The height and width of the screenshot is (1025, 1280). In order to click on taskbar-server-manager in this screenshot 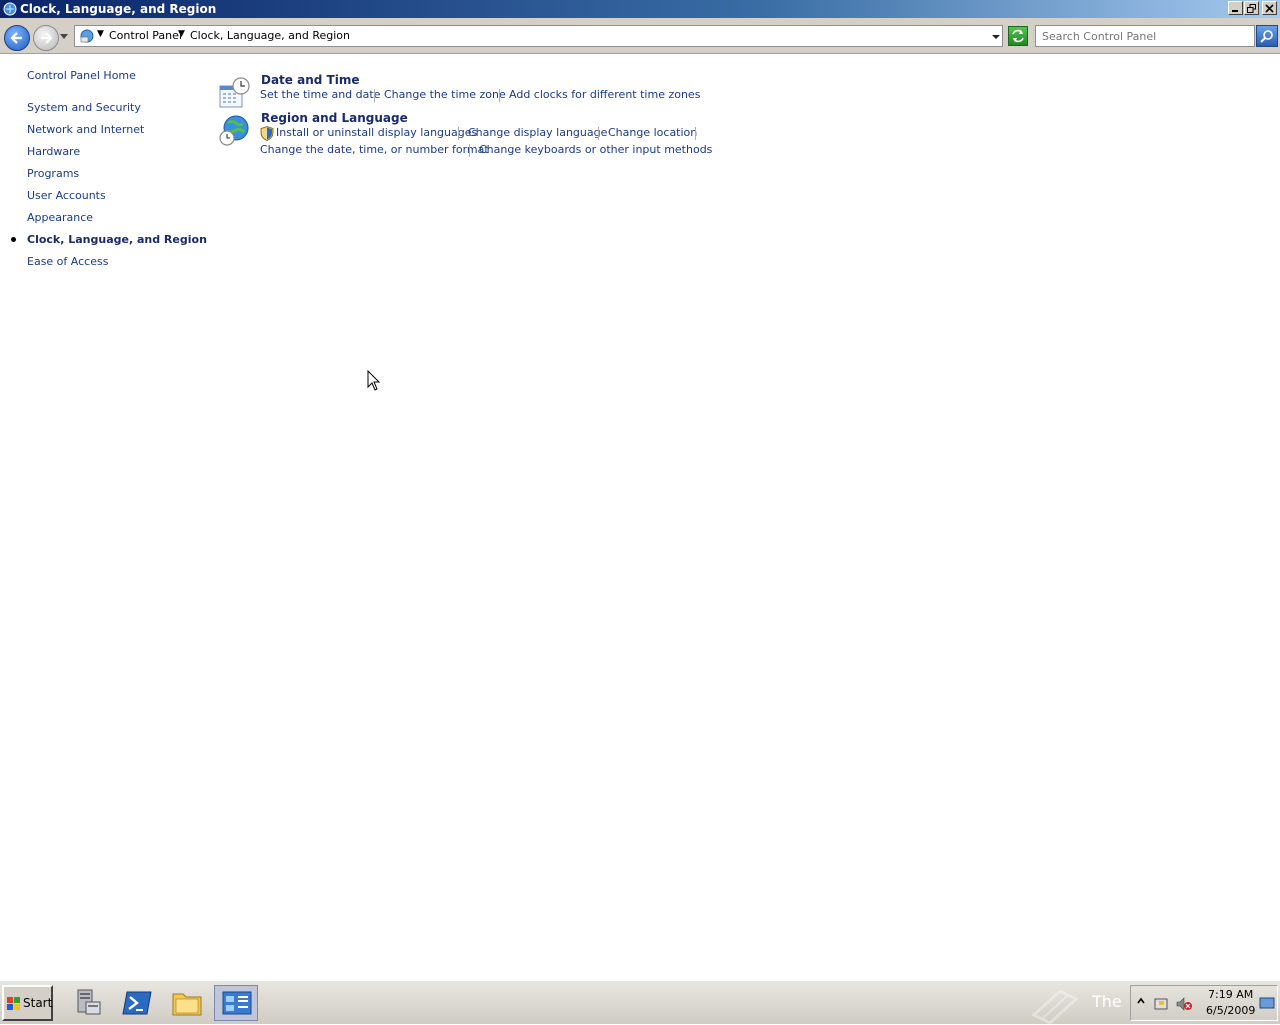, I will do `click(88, 1003)`.